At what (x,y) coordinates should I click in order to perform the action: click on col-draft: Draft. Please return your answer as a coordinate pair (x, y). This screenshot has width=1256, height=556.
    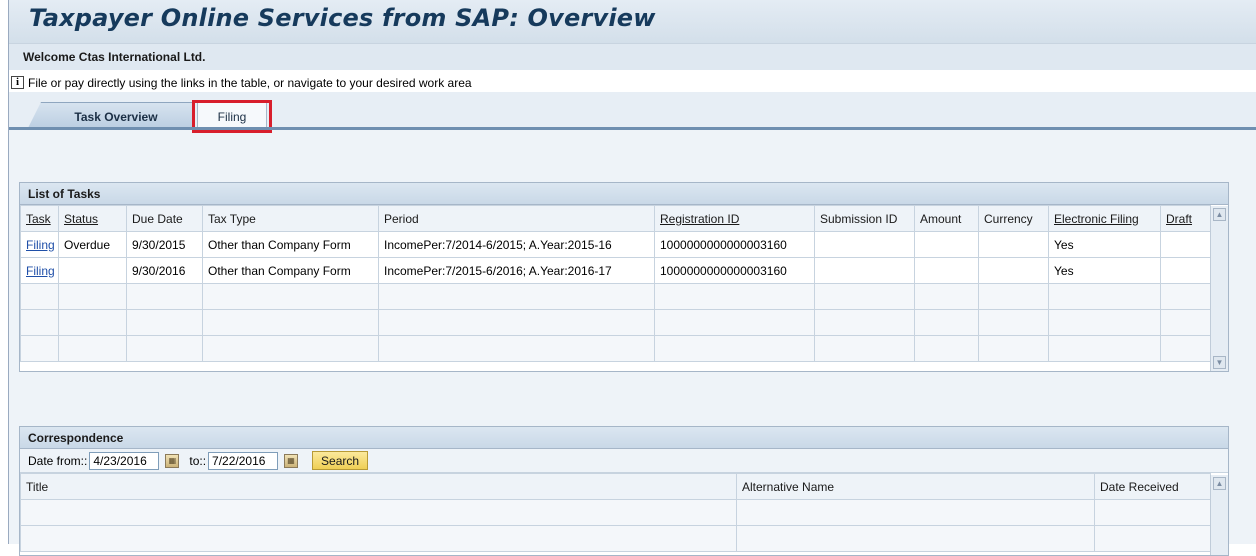
    Looking at the image, I should click on (1185, 218).